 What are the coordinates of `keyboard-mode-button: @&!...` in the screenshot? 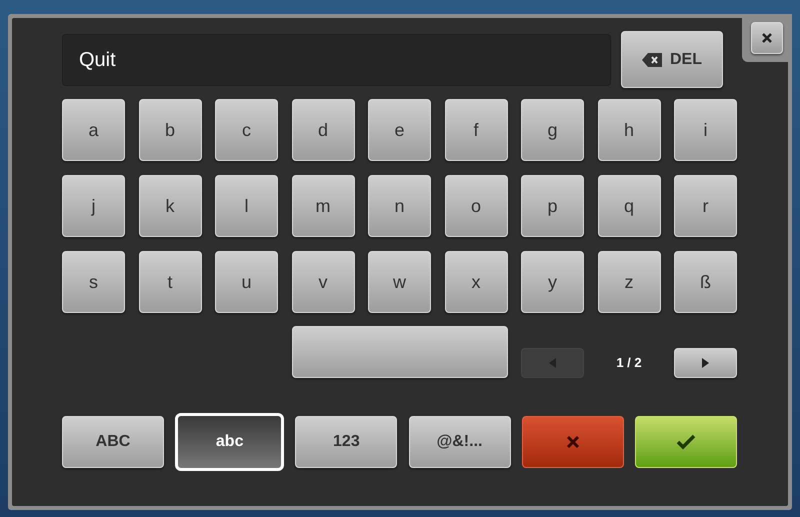 It's located at (459, 442).